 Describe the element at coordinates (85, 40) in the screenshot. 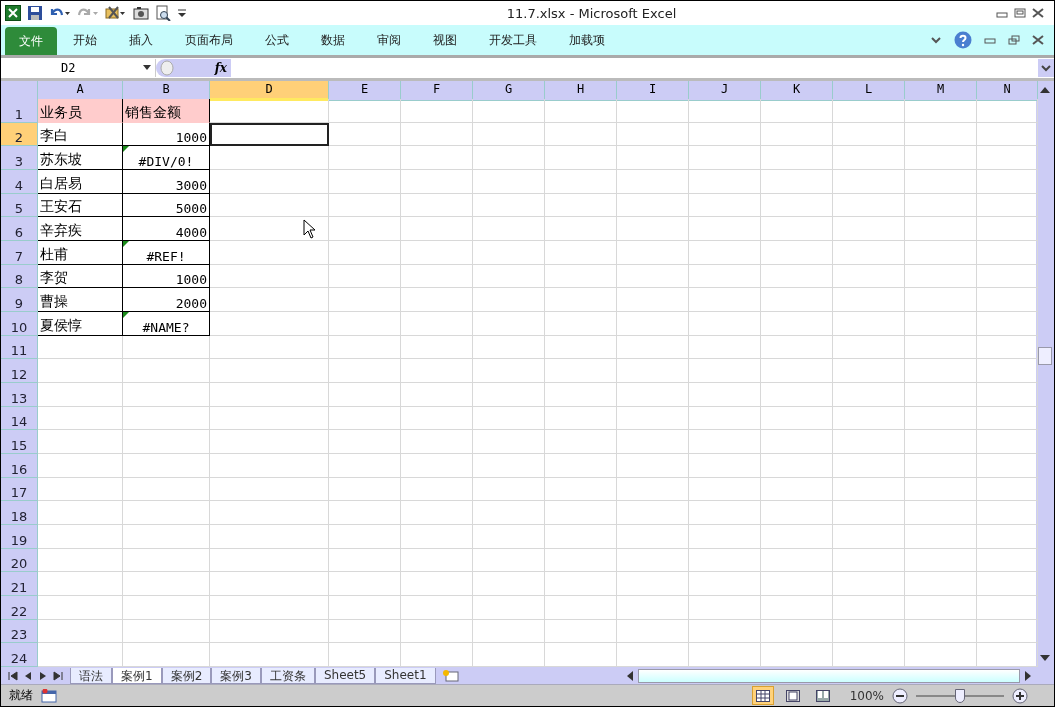

I see `ribbon-tab: 开始` at that location.